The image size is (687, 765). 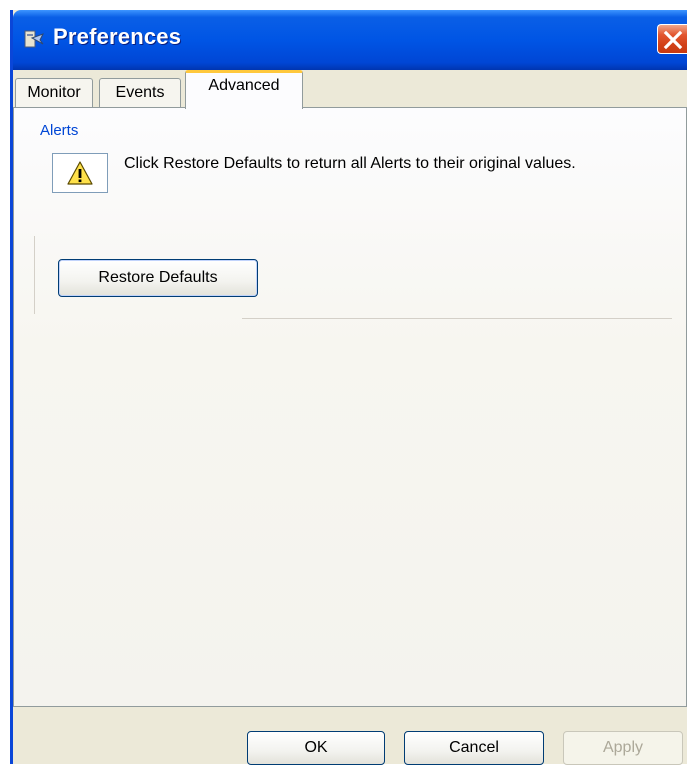 What do you see at coordinates (244, 89) in the screenshot?
I see `tab-advanced: Advanced` at bounding box center [244, 89].